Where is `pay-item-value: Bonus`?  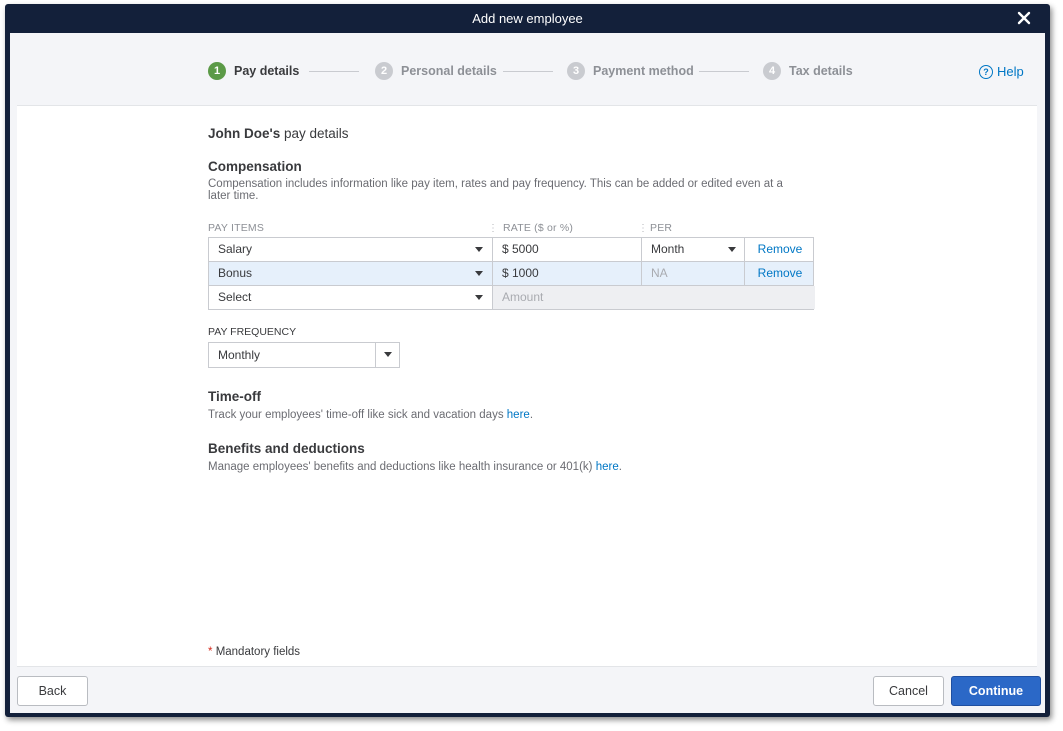
pay-item-value: Bonus is located at coordinates (235, 273).